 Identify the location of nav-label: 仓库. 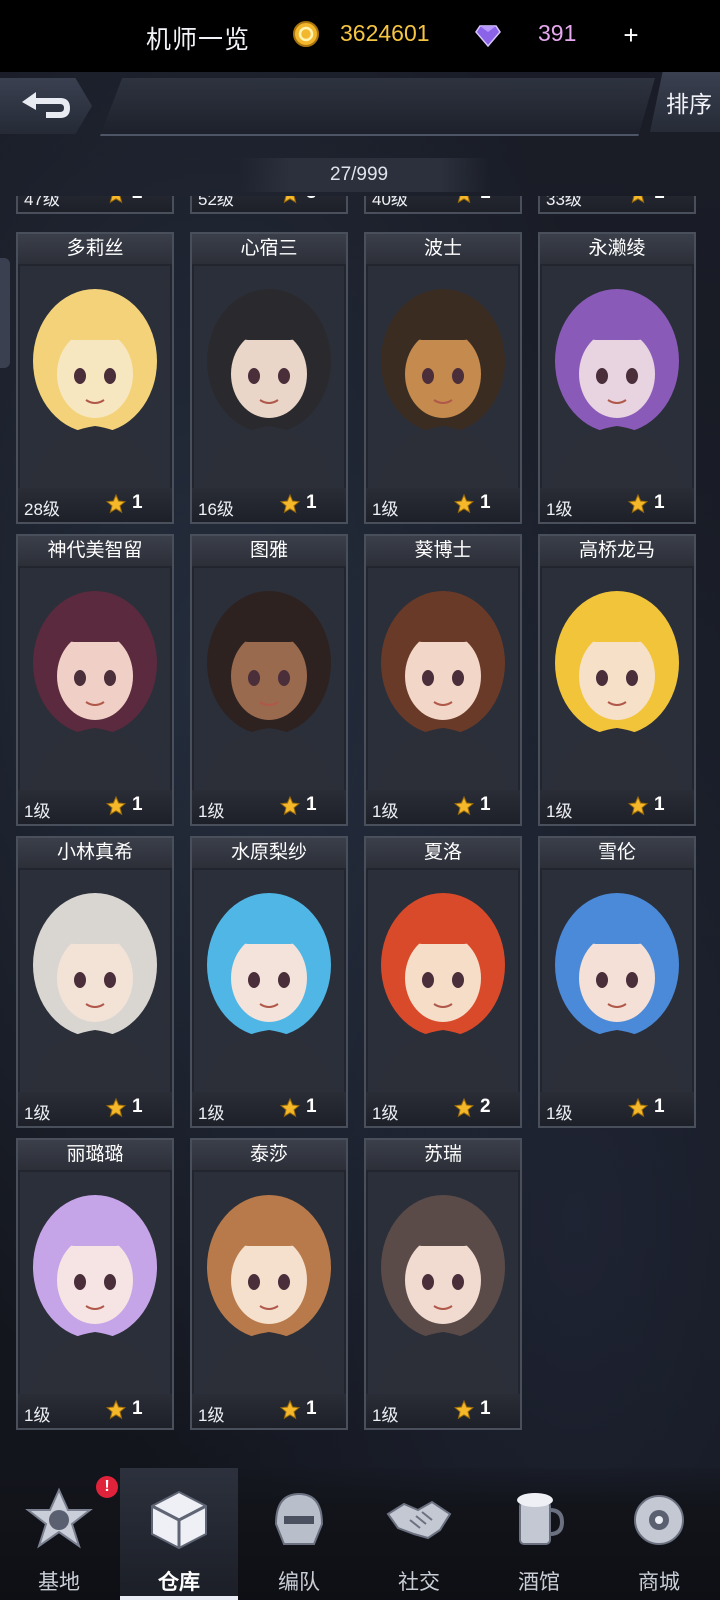
(179, 1582).